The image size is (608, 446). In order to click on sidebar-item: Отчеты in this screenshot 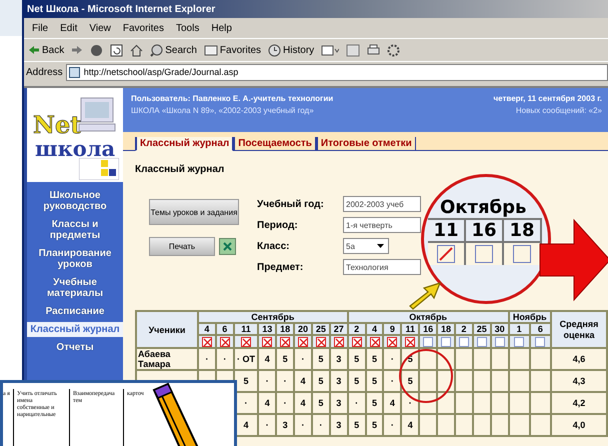, I will do `click(75, 347)`.